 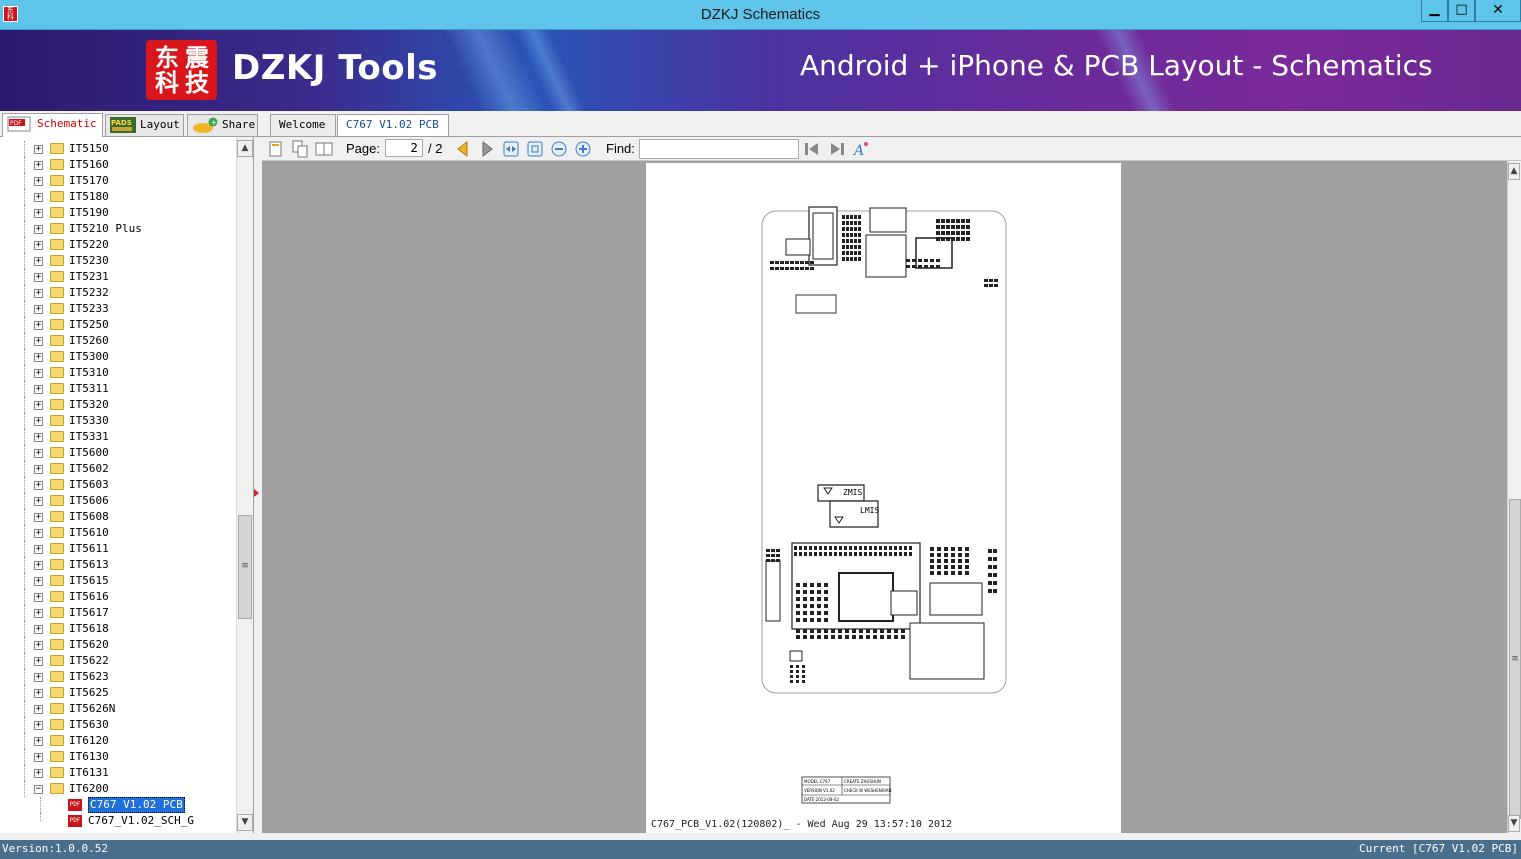 What do you see at coordinates (118, 645) in the screenshot?
I see `tree-folder-item: + IT5620` at bounding box center [118, 645].